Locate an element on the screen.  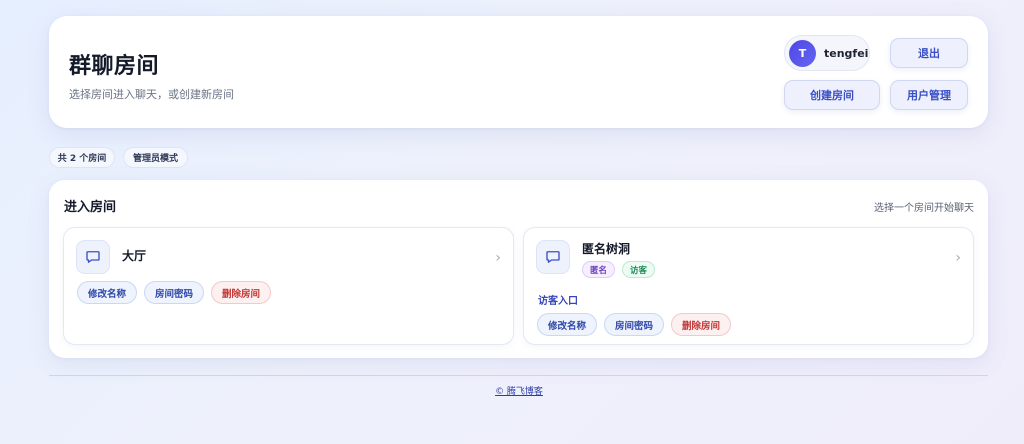
user-pill: T tengfei is located at coordinates (827, 53).